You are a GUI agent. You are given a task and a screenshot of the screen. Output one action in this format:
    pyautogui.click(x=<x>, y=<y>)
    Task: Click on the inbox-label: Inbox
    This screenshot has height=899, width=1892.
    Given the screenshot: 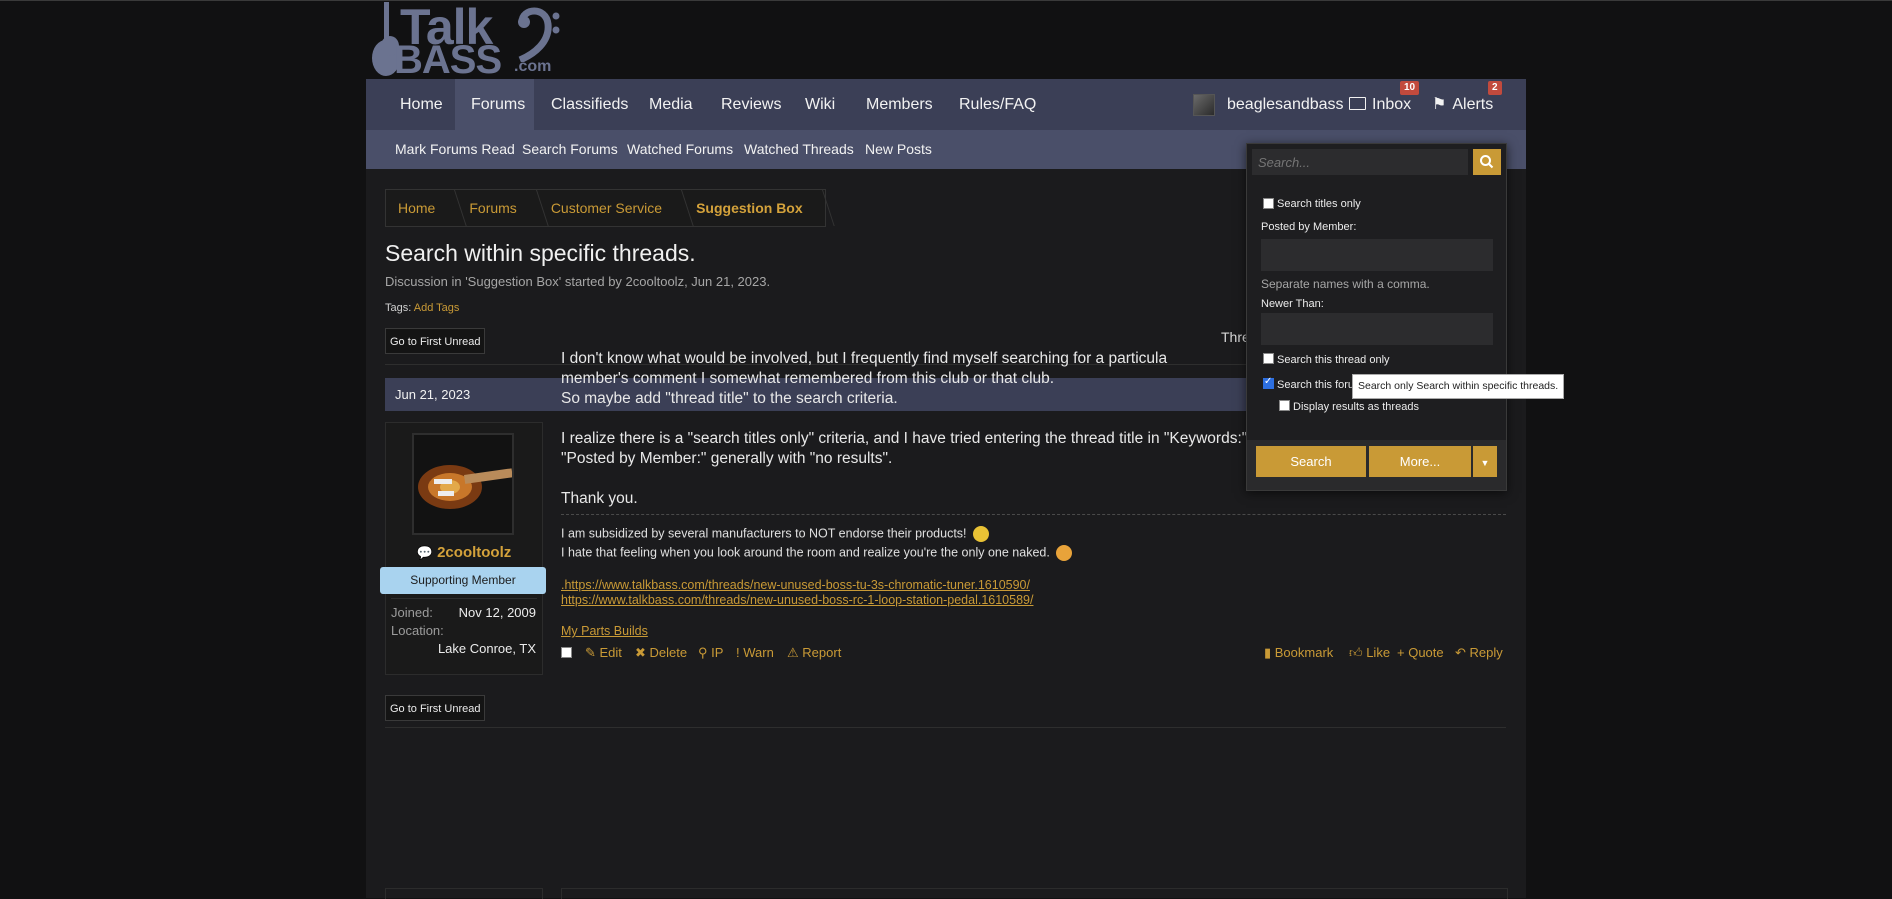 What is the action you would take?
    pyautogui.click(x=1392, y=104)
    